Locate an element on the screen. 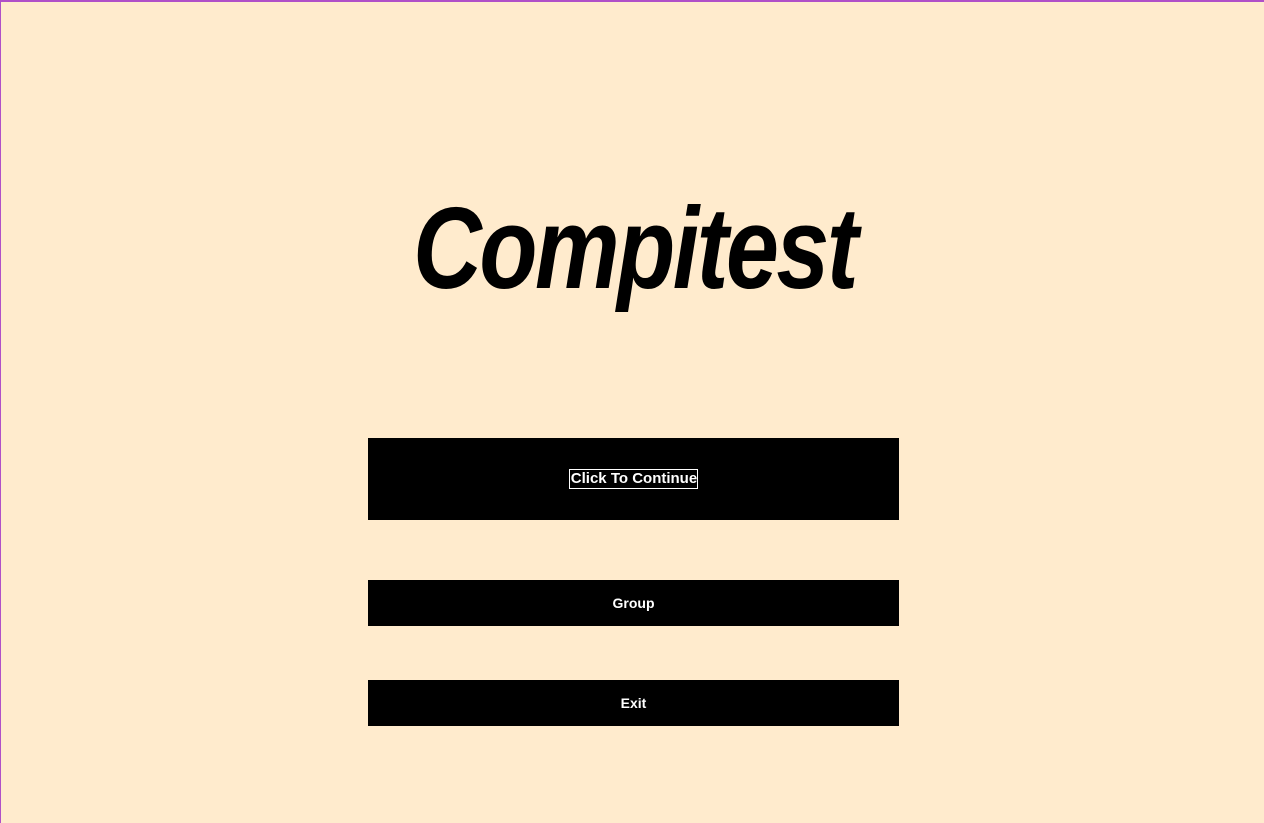 The image size is (1264, 823). exit-button-label: Exit is located at coordinates (633, 703).